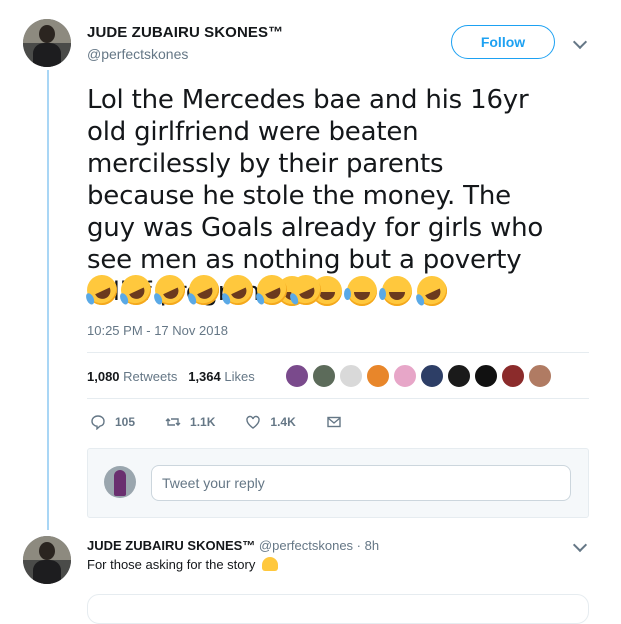 The image size is (621, 624). What do you see at coordinates (48, 300) in the screenshot?
I see `thread-line` at bounding box center [48, 300].